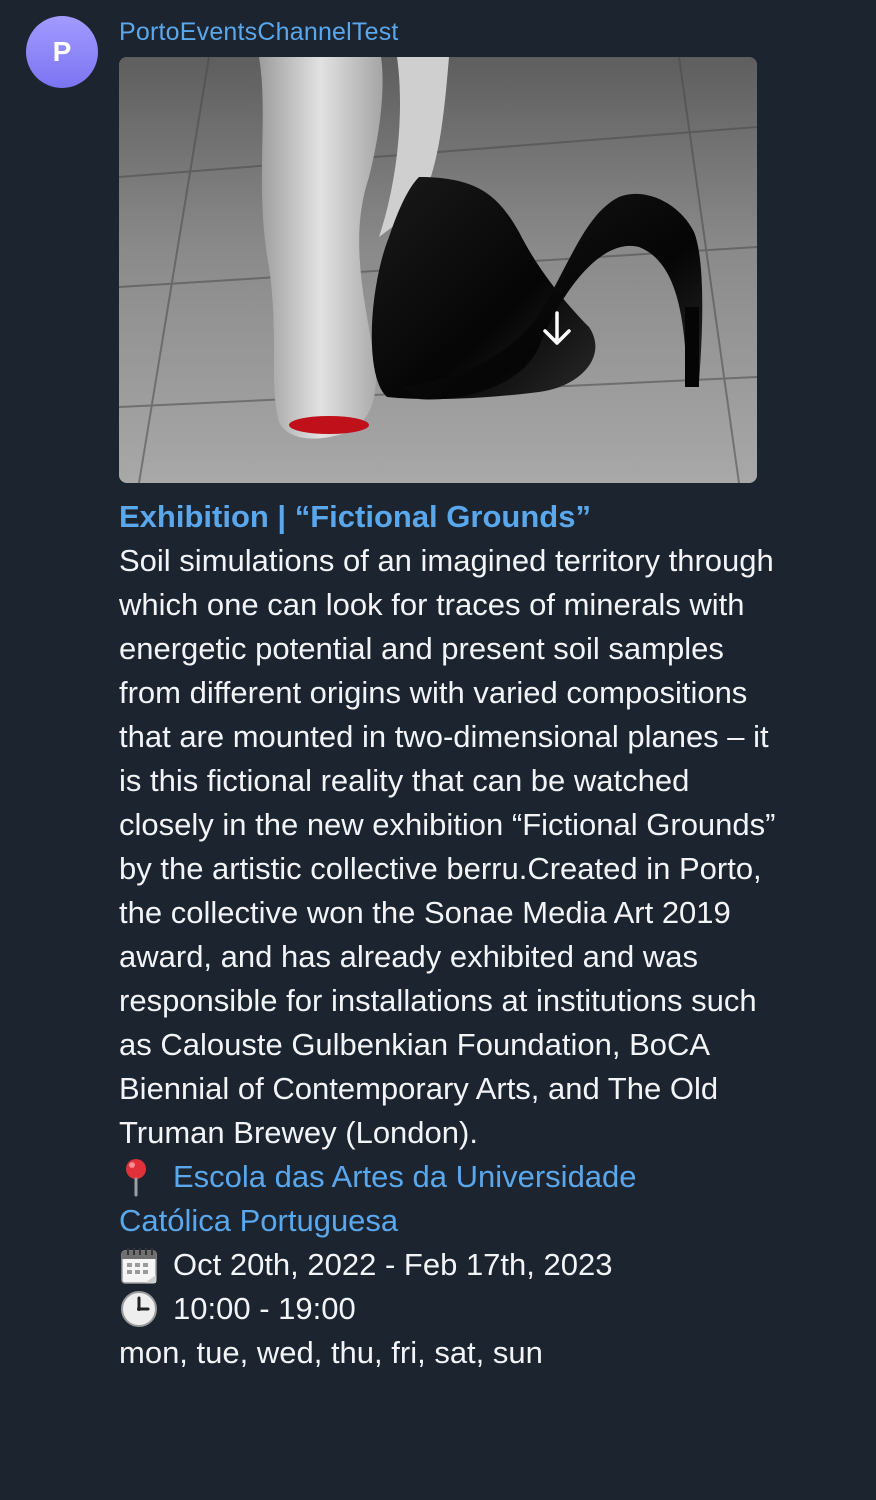 The image size is (876, 1500). I want to click on download-button, so click(557, 329).